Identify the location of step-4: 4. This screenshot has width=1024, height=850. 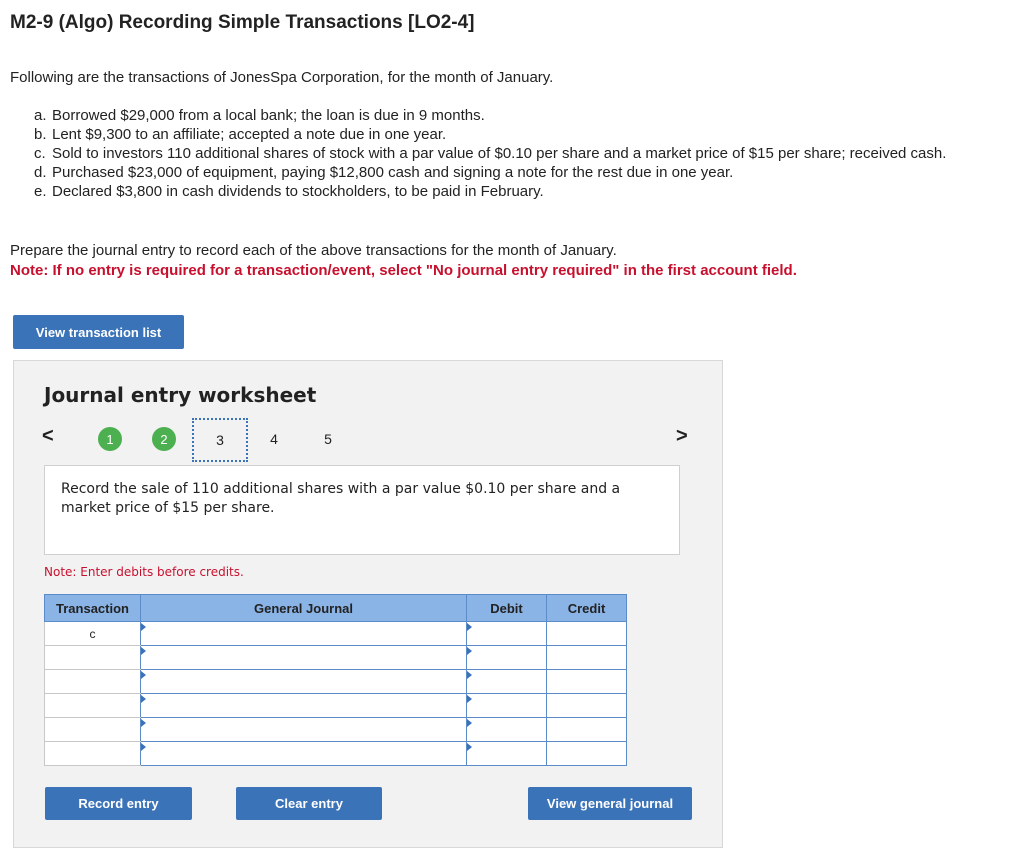
(274, 439).